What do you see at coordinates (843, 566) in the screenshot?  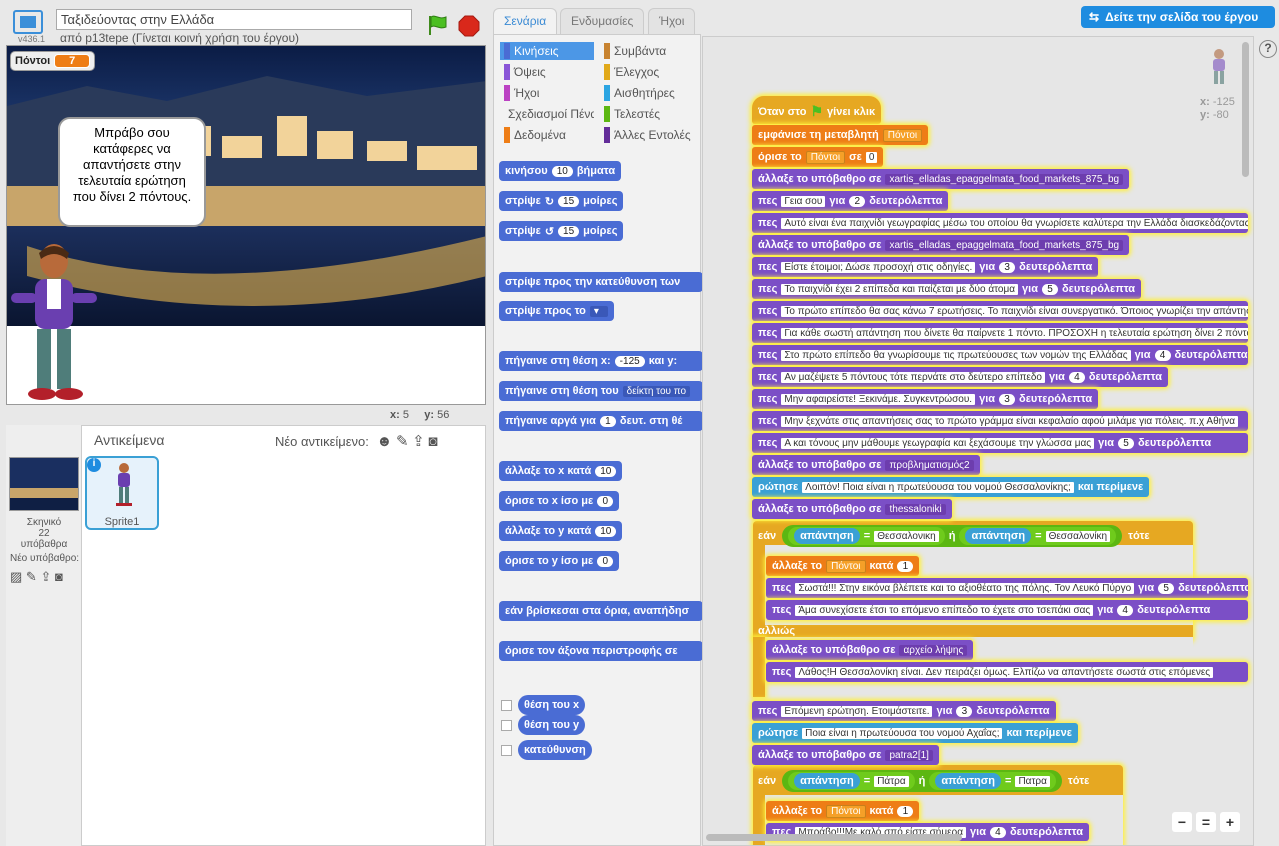 I see `change-variable-block-1: άλλαξε το Πόντοι κατά 1` at bounding box center [843, 566].